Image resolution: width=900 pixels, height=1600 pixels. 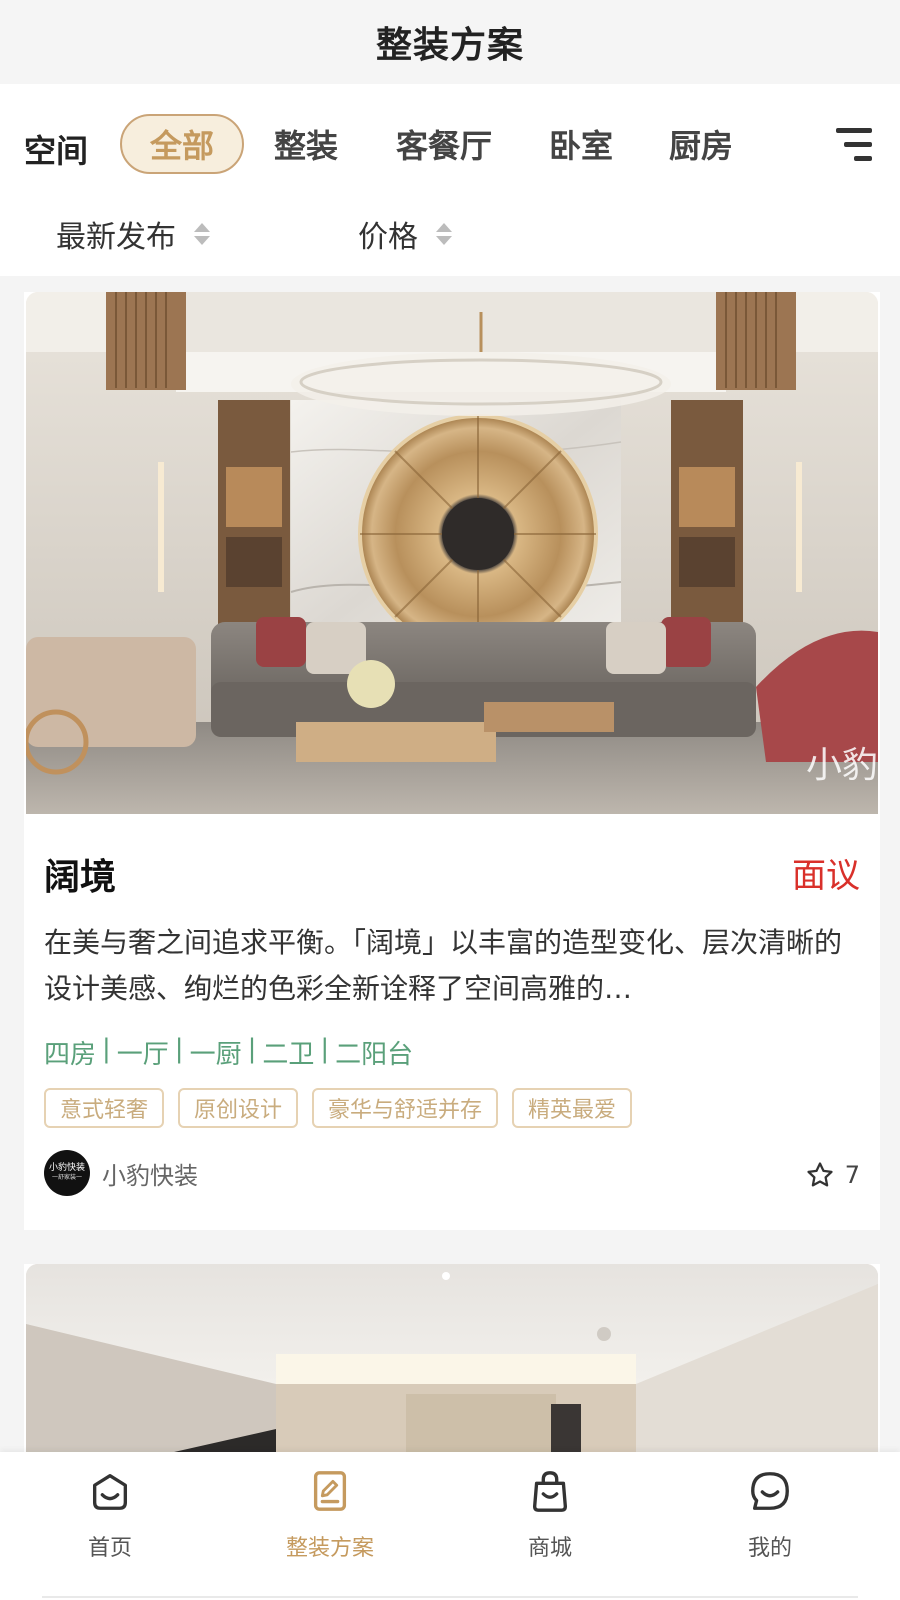 I want to click on avatar-logo-text: 小豹快装, so click(x=66, y=1168).